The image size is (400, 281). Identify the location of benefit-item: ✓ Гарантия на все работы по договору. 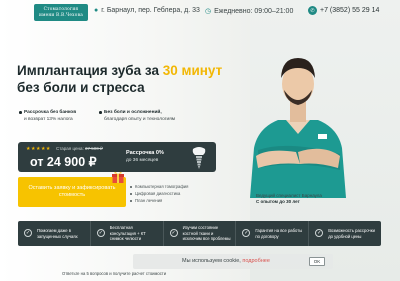
(271, 233).